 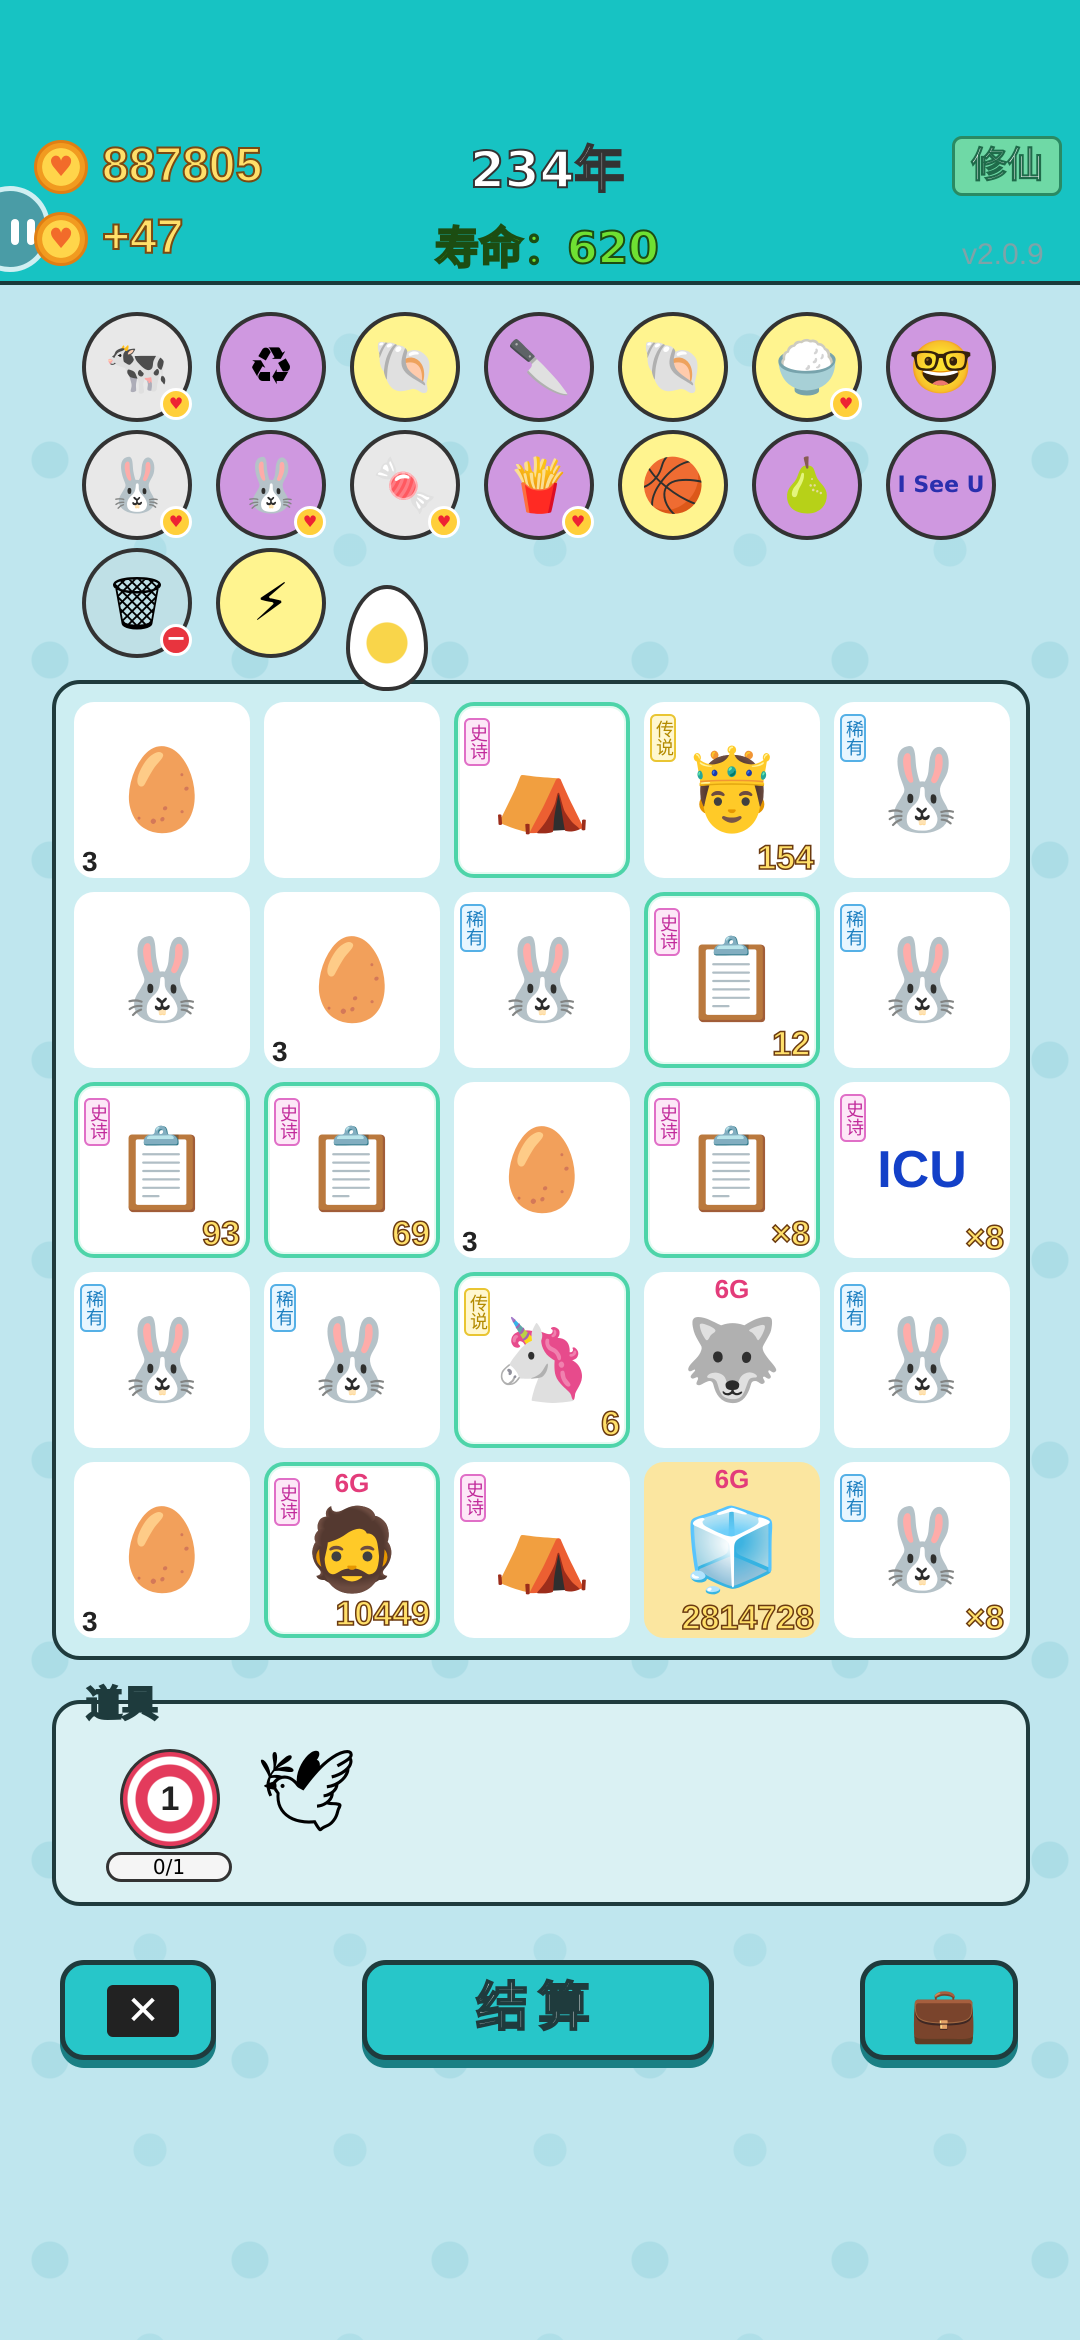 What do you see at coordinates (541, 1803) in the screenshot?
I see `props-panel: 1 0/1 🕊` at bounding box center [541, 1803].